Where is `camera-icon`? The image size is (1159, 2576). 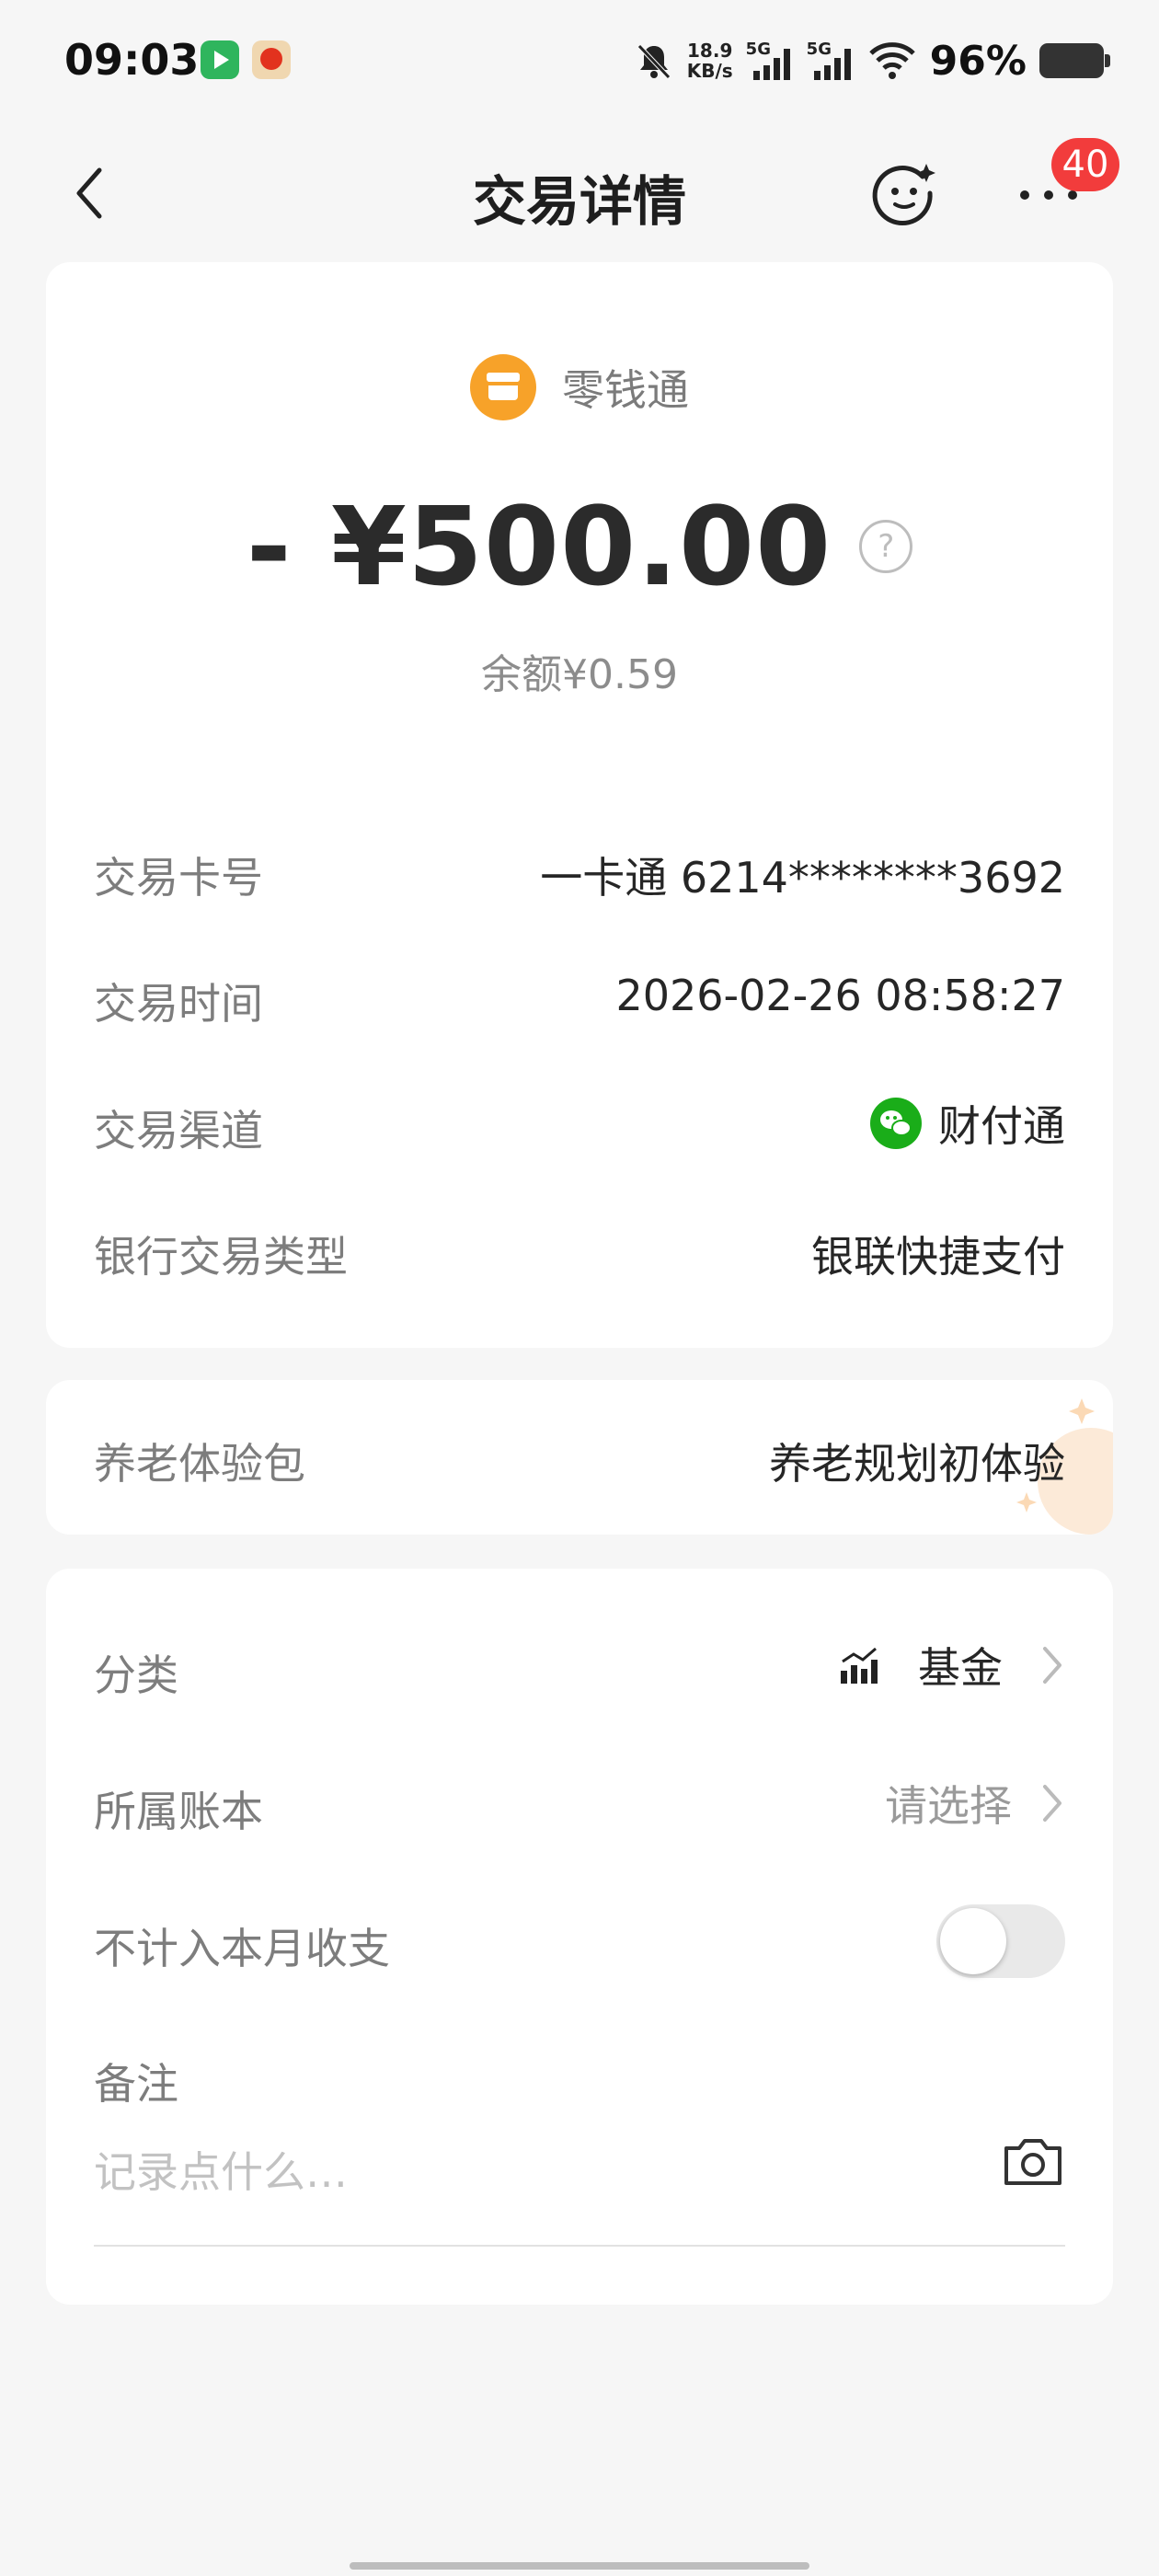
camera-icon is located at coordinates (1032, 2162).